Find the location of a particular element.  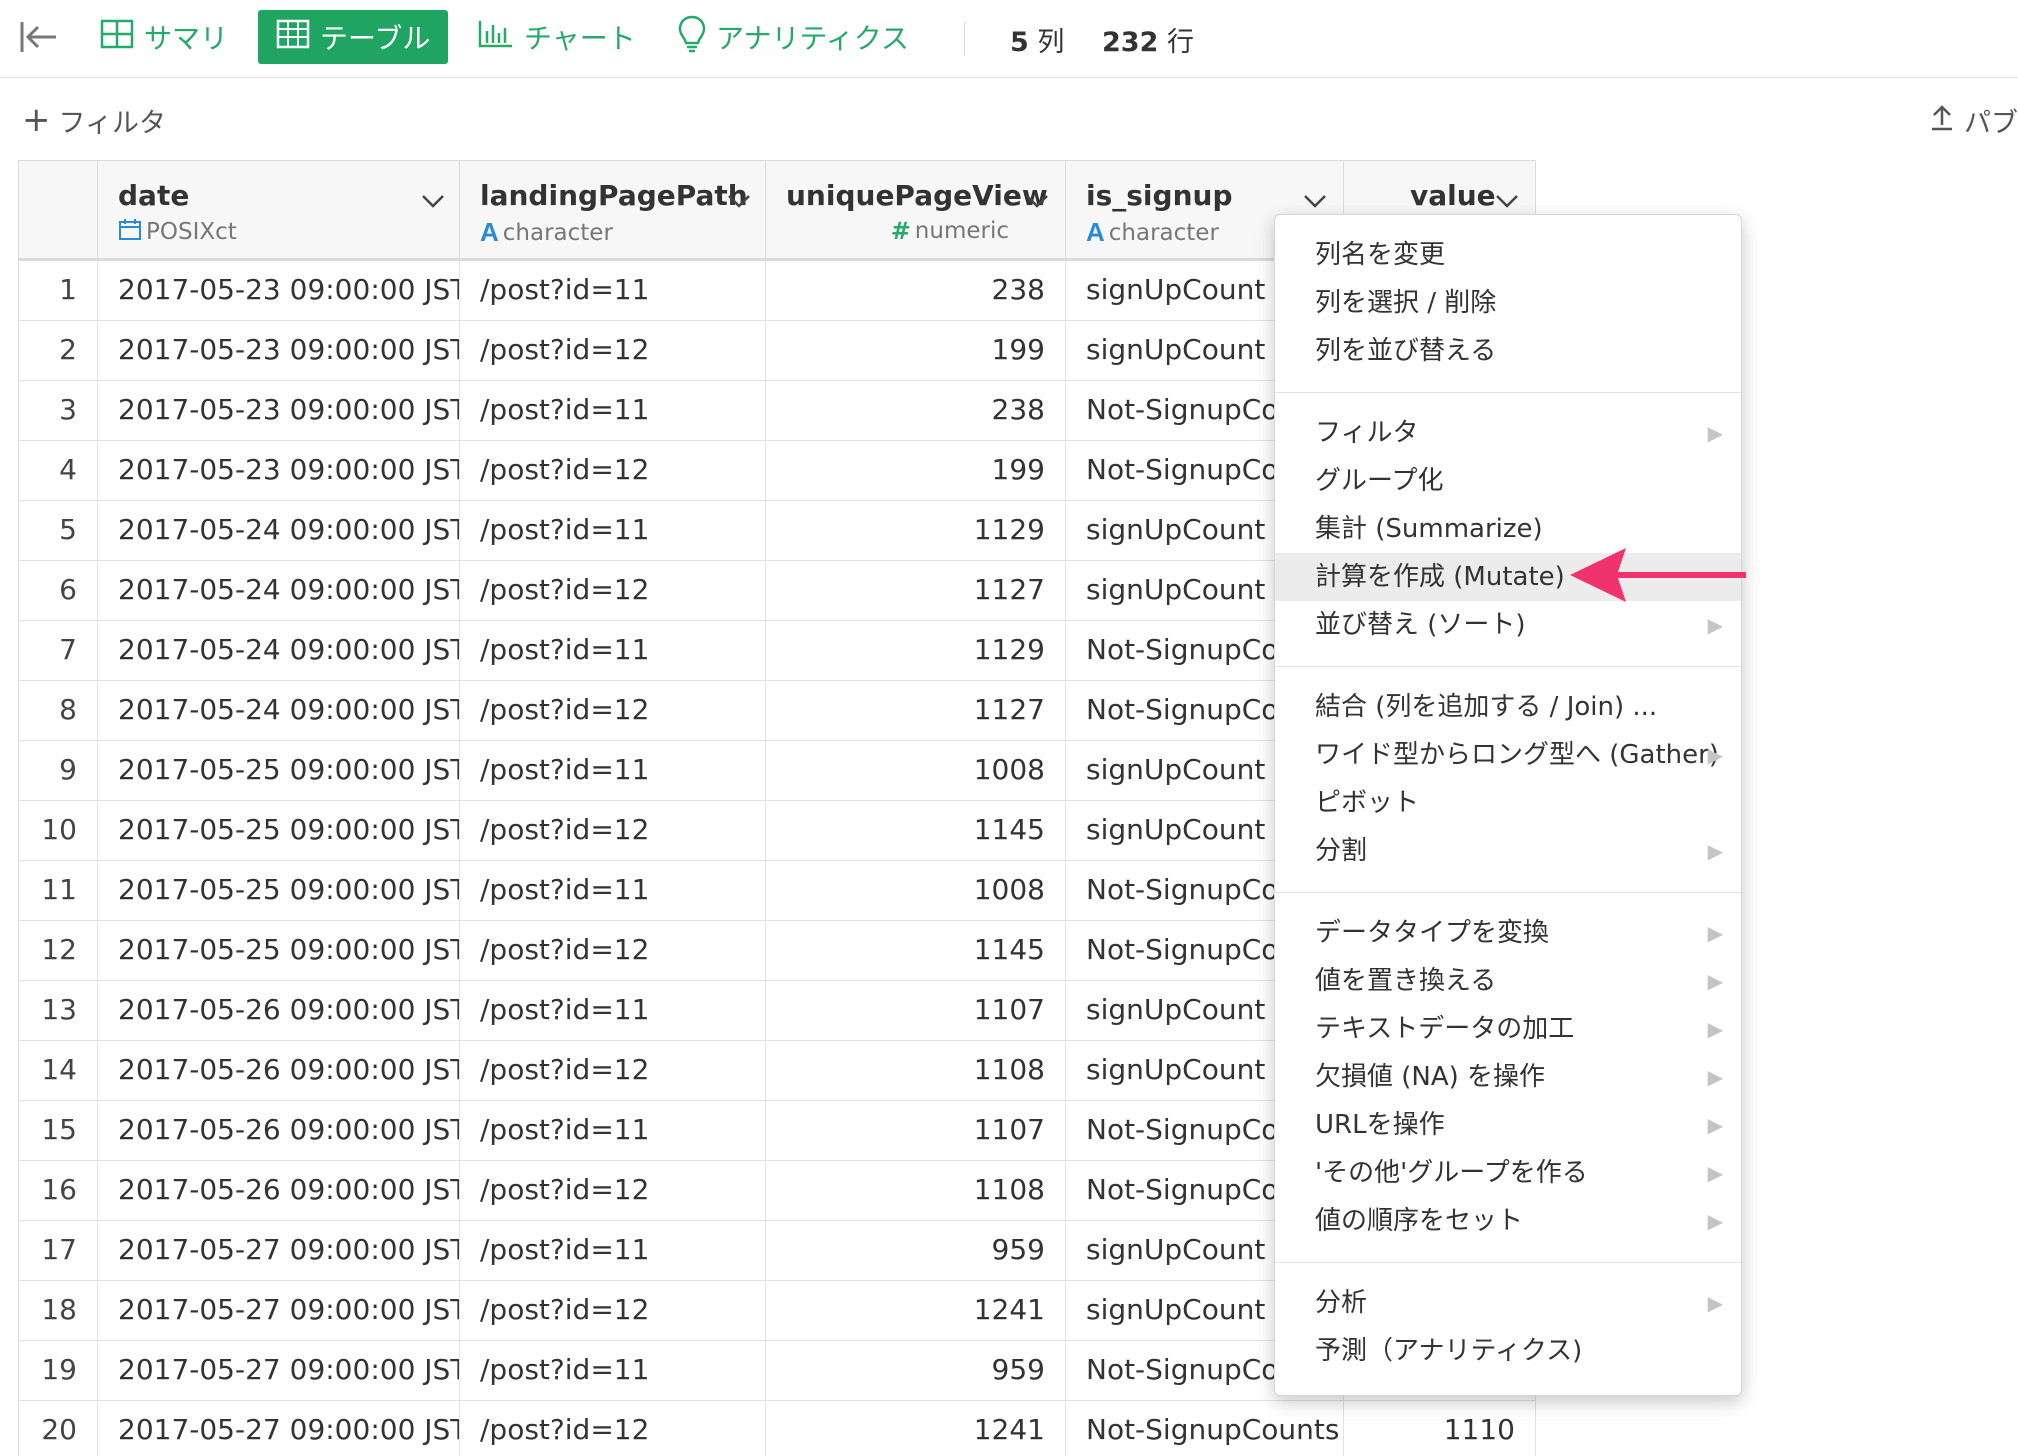

collapse-left-icon is located at coordinates (39, 37).